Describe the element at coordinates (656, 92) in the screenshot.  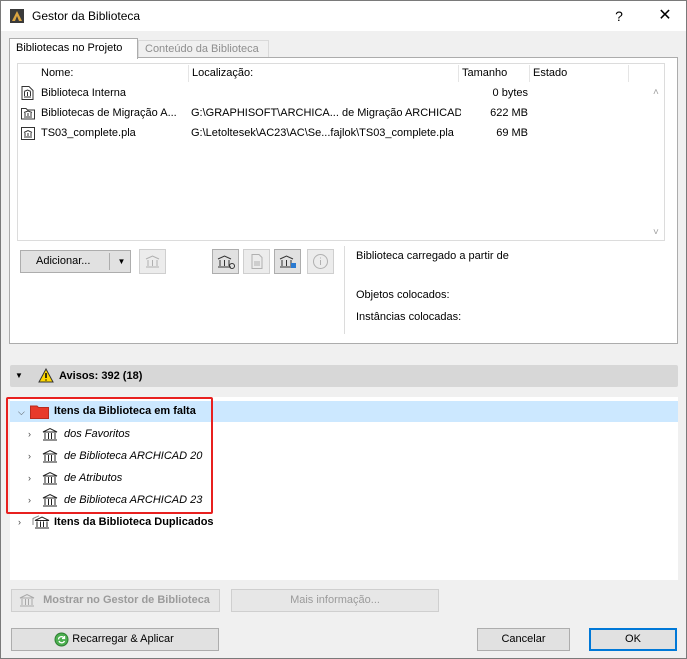
I see `scroll-up-arrow-icon: ˄` at that location.